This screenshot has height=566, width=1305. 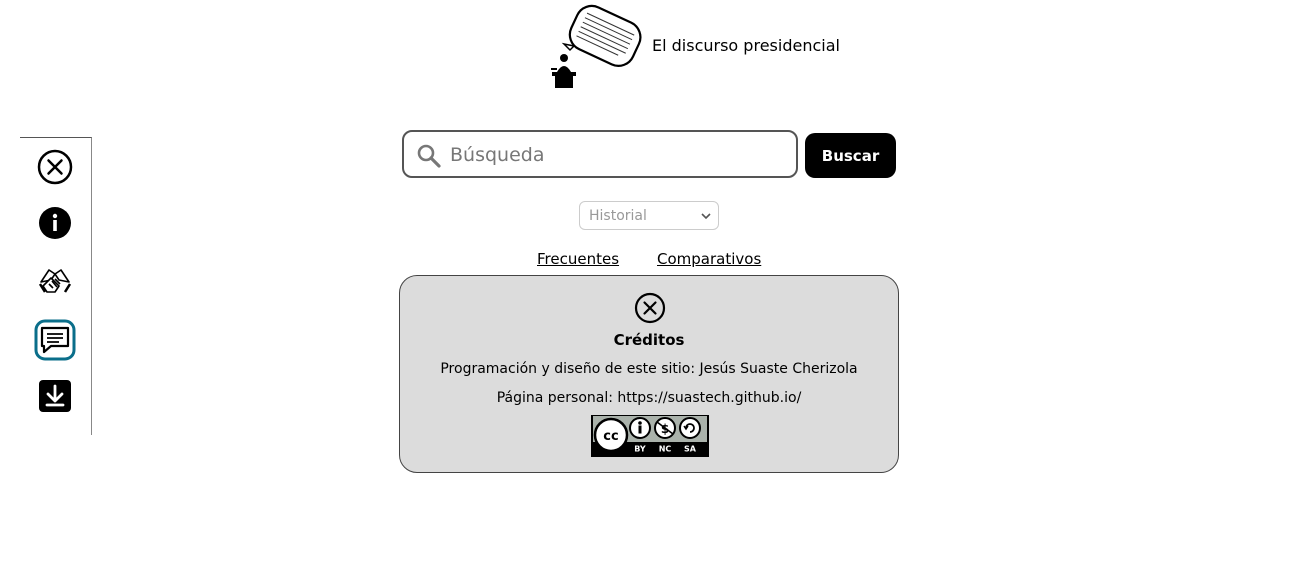 What do you see at coordinates (706, 216) in the screenshot?
I see `chevron-down-icon` at bounding box center [706, 216].